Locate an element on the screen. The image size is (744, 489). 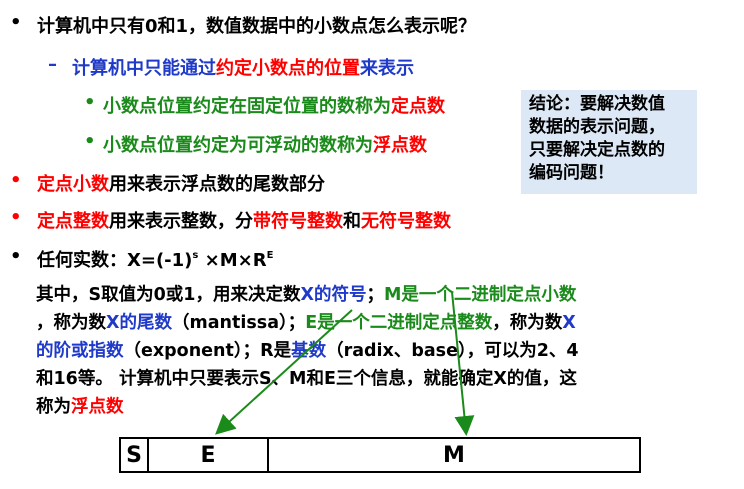
format-arrows is located at coordinates (345, 363).